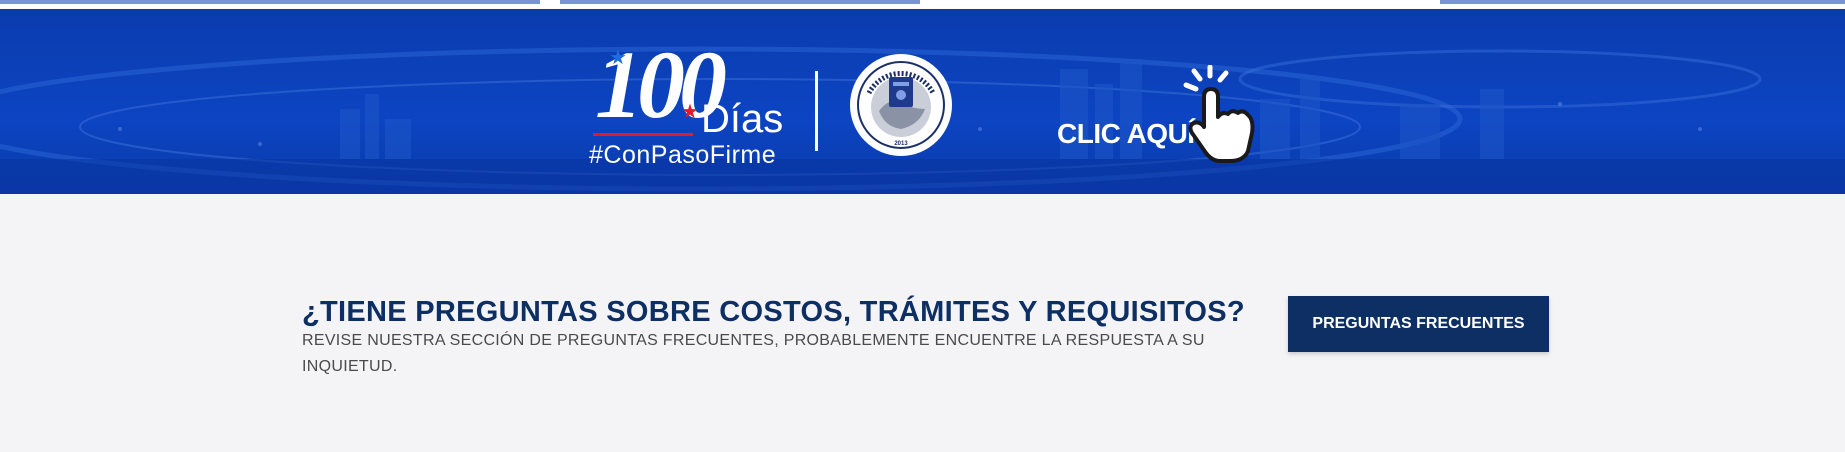  What do you see at coordinates (901, 105) in the screenshot?
I see `passport-seal-icon: 2013` at bounding box center [901, 105].